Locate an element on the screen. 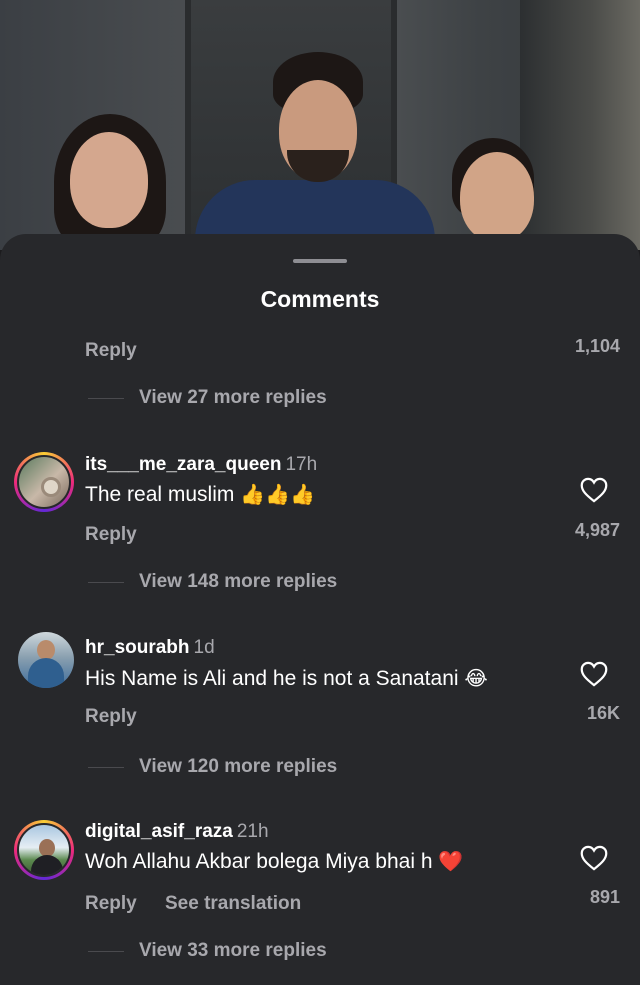  like-count: 1,104 is located at coordinates (597, 346).